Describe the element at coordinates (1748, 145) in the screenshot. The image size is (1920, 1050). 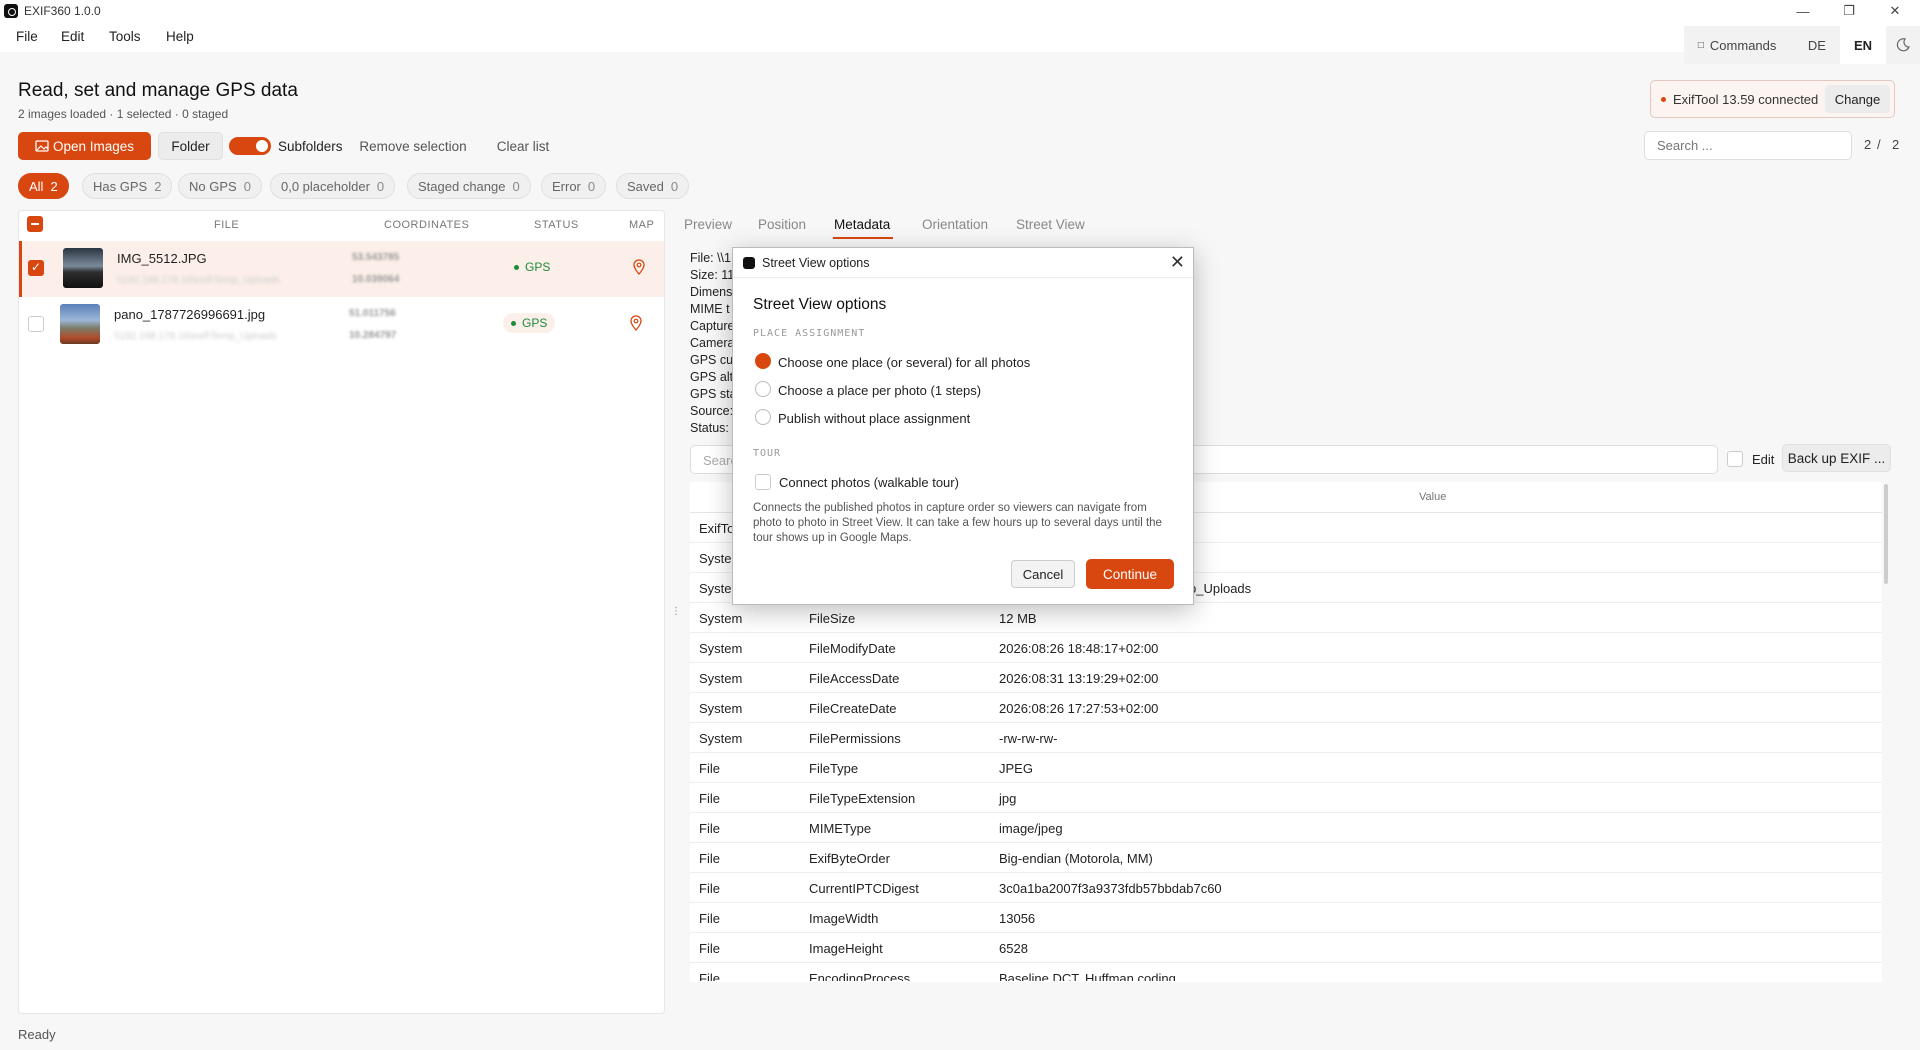
I see `search-input` at that location.